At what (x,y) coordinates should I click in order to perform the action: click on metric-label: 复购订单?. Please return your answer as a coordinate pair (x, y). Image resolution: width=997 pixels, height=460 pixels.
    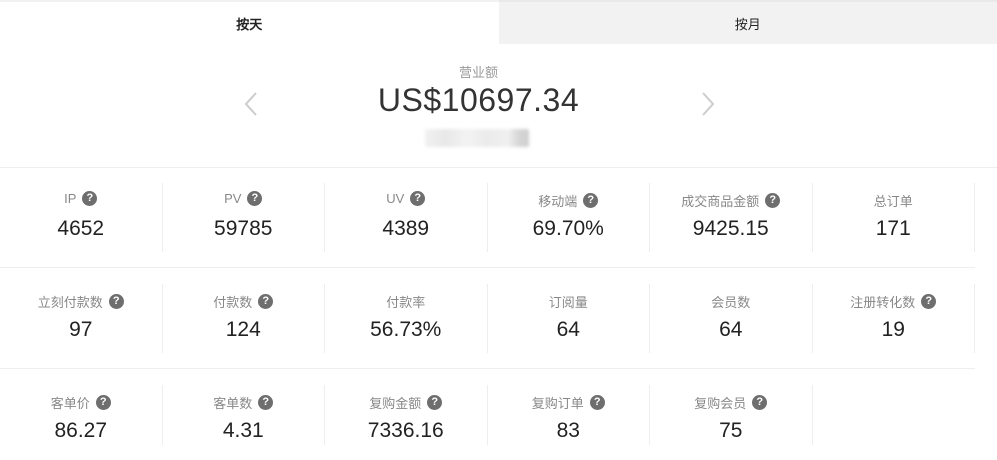
    Looking at the image, I should click on (569, 402).